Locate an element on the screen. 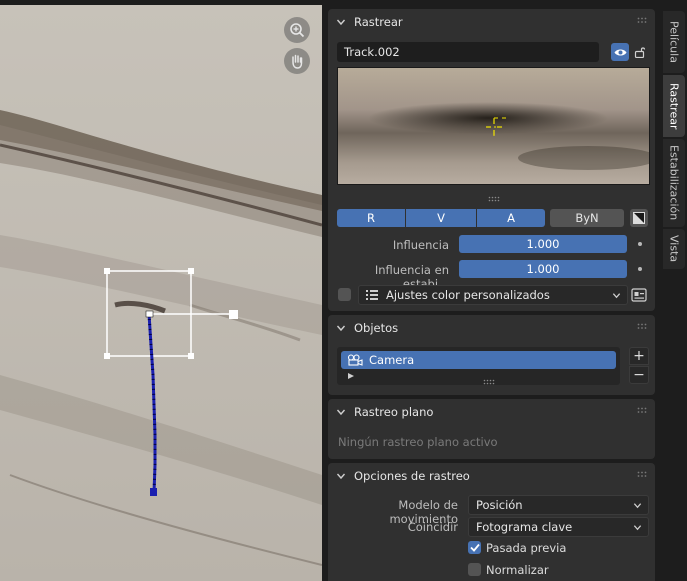  track-name-input: Track.002 is located at coordinates (468, 52).